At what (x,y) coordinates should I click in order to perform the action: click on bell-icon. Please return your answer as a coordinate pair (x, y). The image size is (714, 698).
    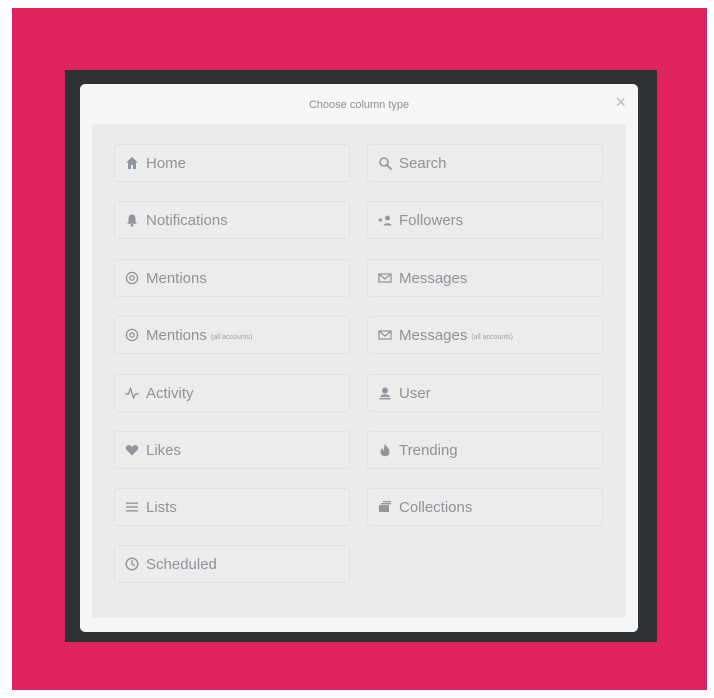
    Looking at the image, I should click on (132, 220).